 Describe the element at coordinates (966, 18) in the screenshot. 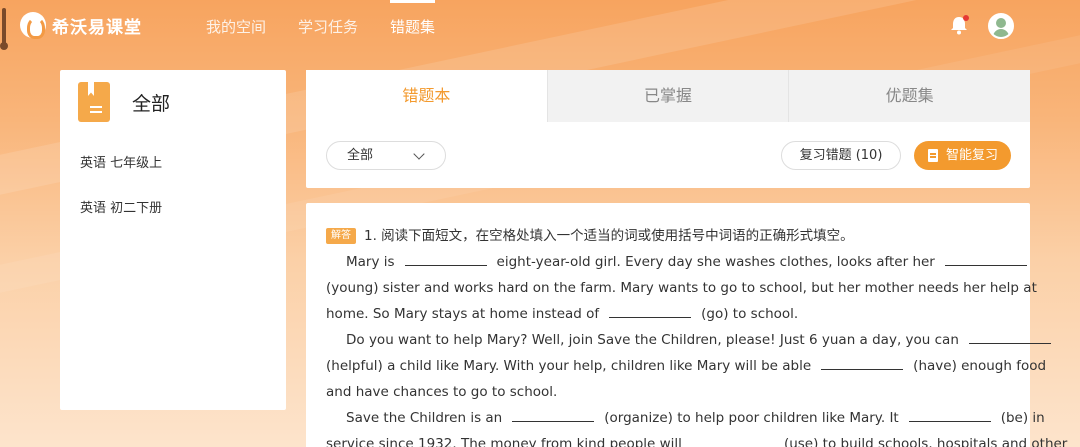

I see `notification-dot` at that location.